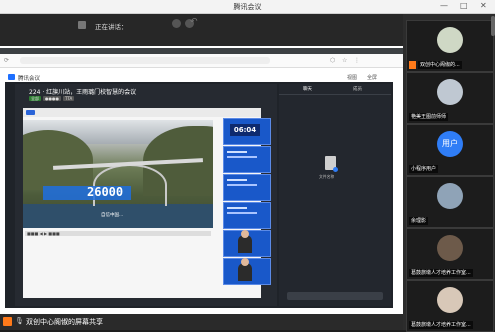 The width and height of the screenshot is (495, 332). Describe the element at coordinates (111, 27) in the screenshot. I see `speaking-label: 正在讲话：` at that location.